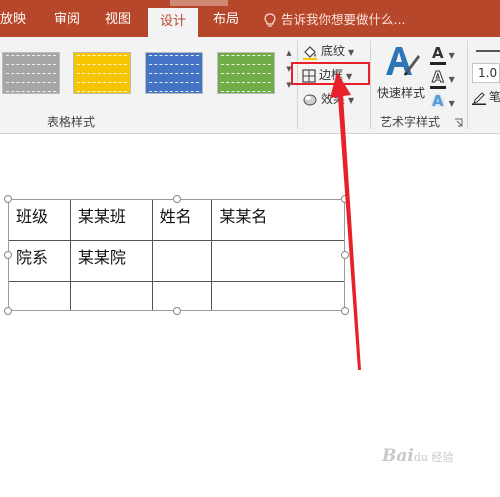 This screenshot has width=500, height=497. Describe the element at coordinates (345, 221) in the screenshot. I see `annotation-arrow` at that location.